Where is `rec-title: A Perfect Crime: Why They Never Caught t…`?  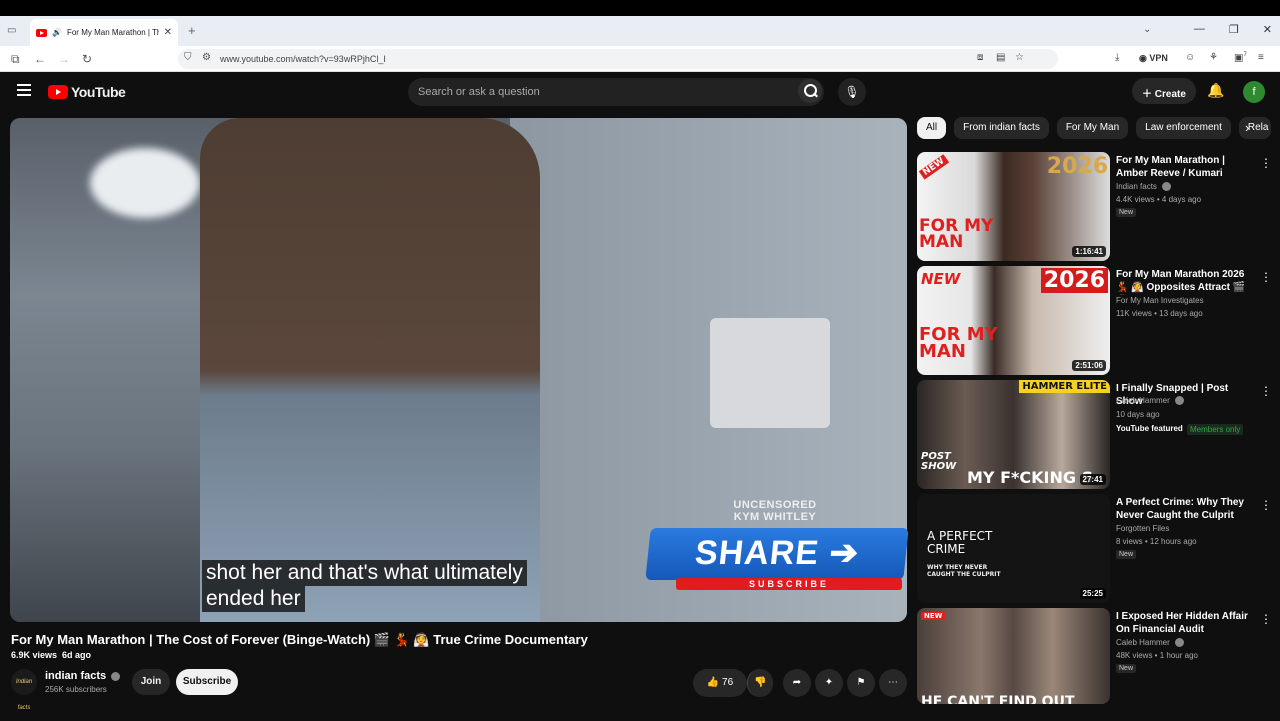
rec-title: A Perfect Crime: Why They Never Caught t… is located at coordinates (1185, 509).